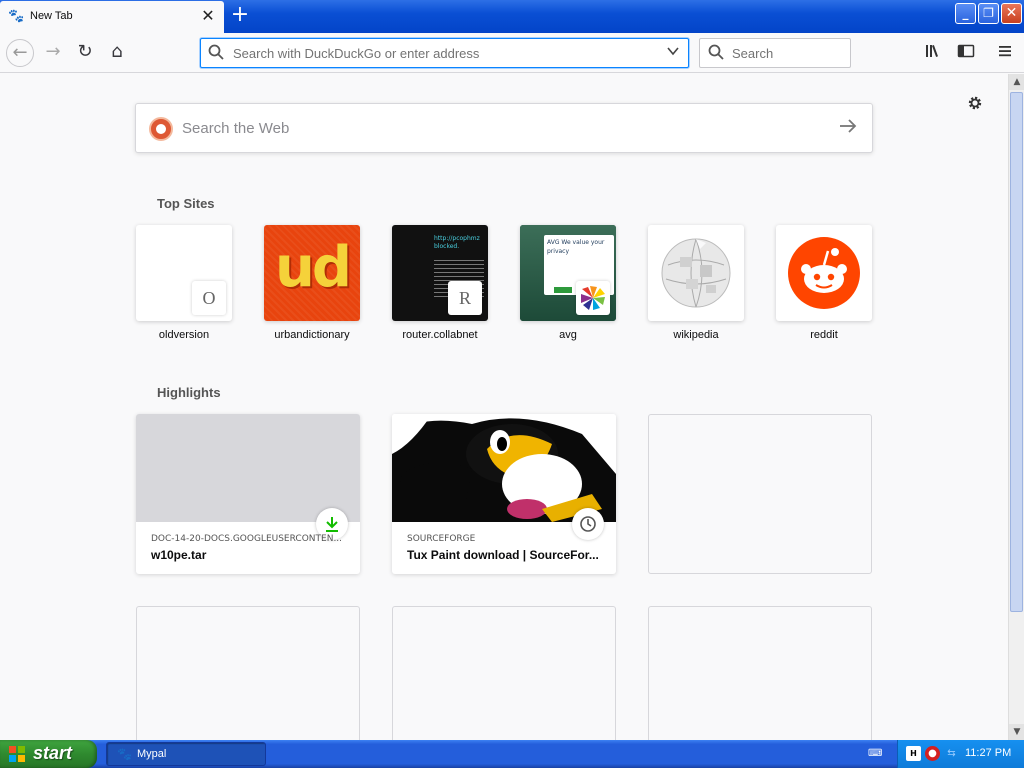  I want to click on windows-flag-icon, so click(17, 754).